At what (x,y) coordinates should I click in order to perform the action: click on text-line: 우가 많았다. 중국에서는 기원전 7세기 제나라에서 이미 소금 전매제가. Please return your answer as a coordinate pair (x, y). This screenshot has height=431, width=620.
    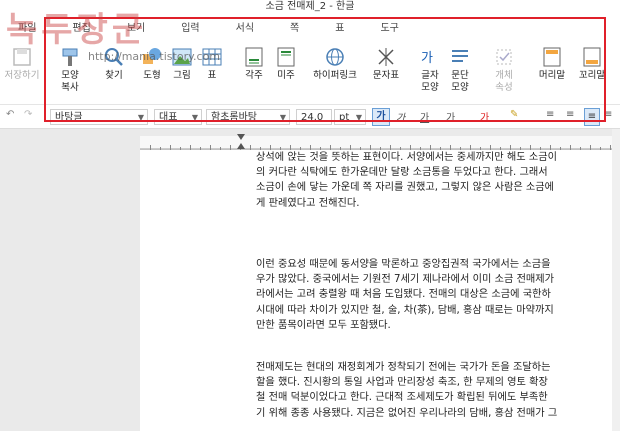
    Looking at the image, I should click on (405, 280).